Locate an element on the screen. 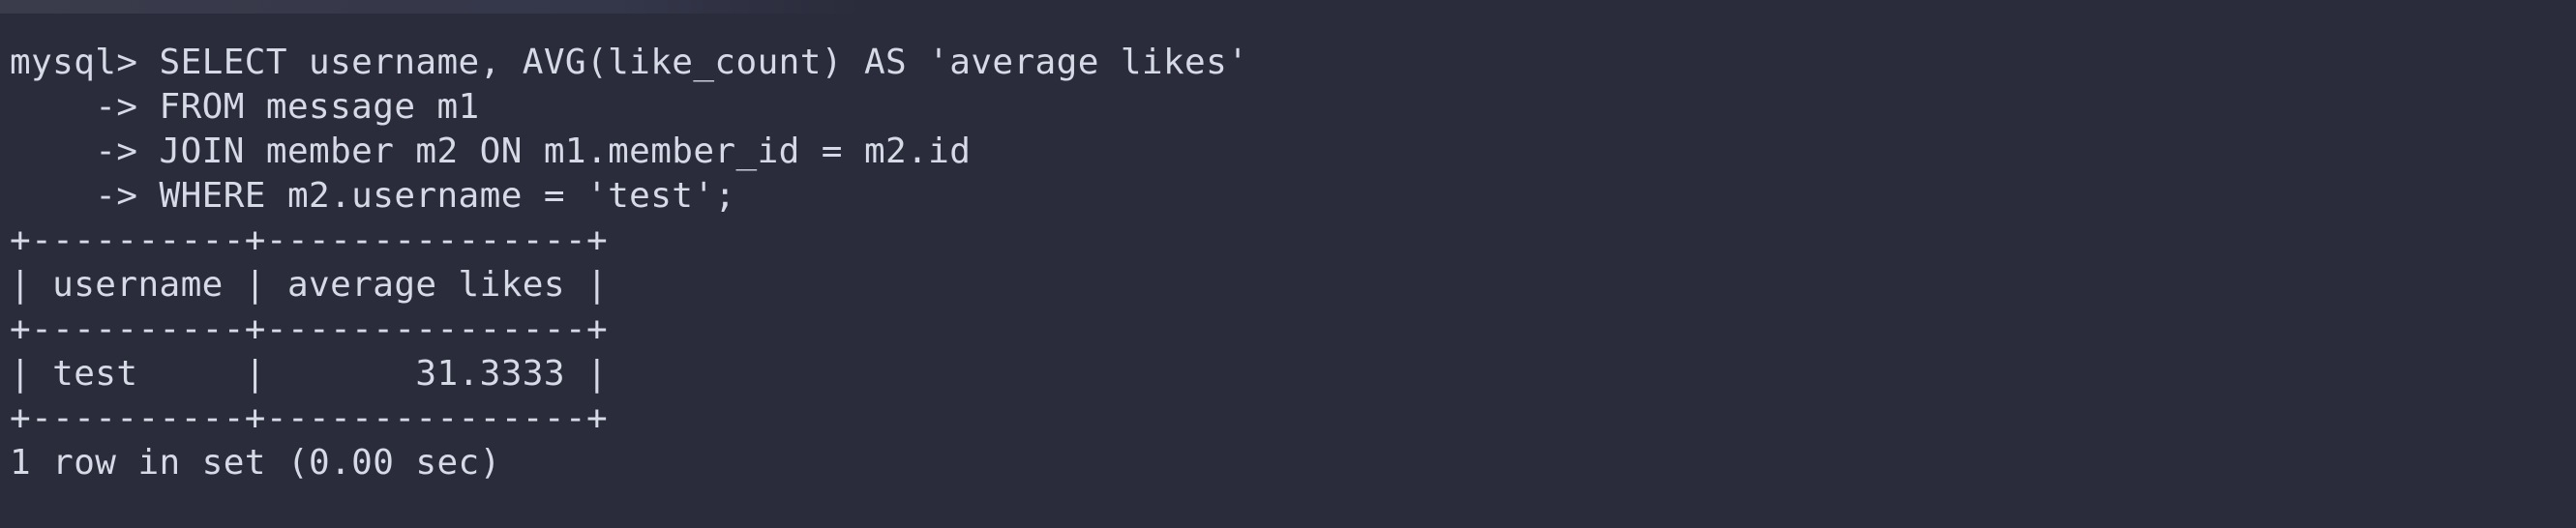  title-strip is located at coordinates (435, 7).